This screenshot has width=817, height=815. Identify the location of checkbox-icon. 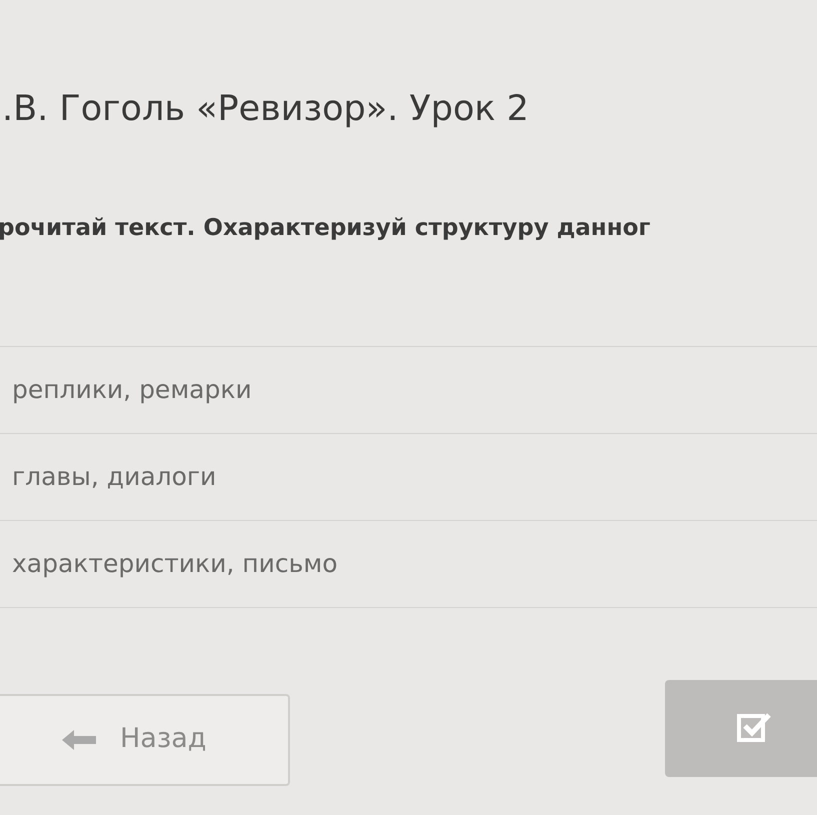
(754, 727).